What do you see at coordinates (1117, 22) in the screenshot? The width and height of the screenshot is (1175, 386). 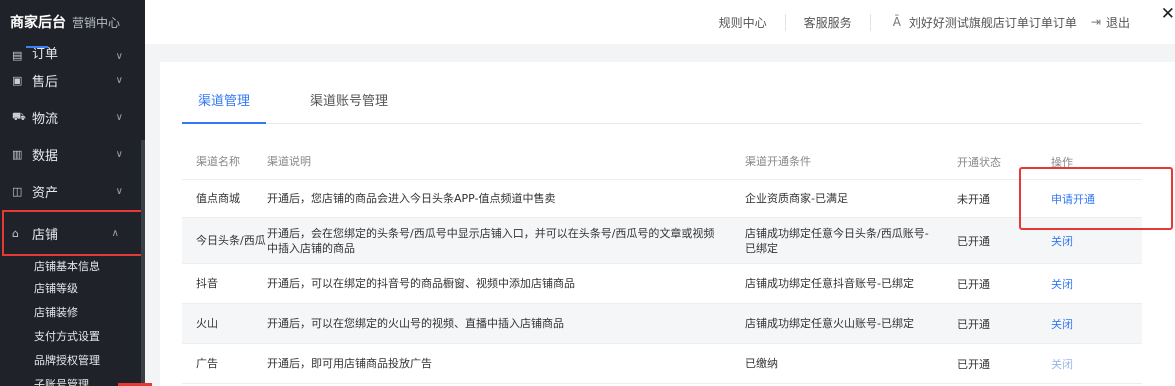 I see `logout-label: 退出` at bounding box center [1117, 22].